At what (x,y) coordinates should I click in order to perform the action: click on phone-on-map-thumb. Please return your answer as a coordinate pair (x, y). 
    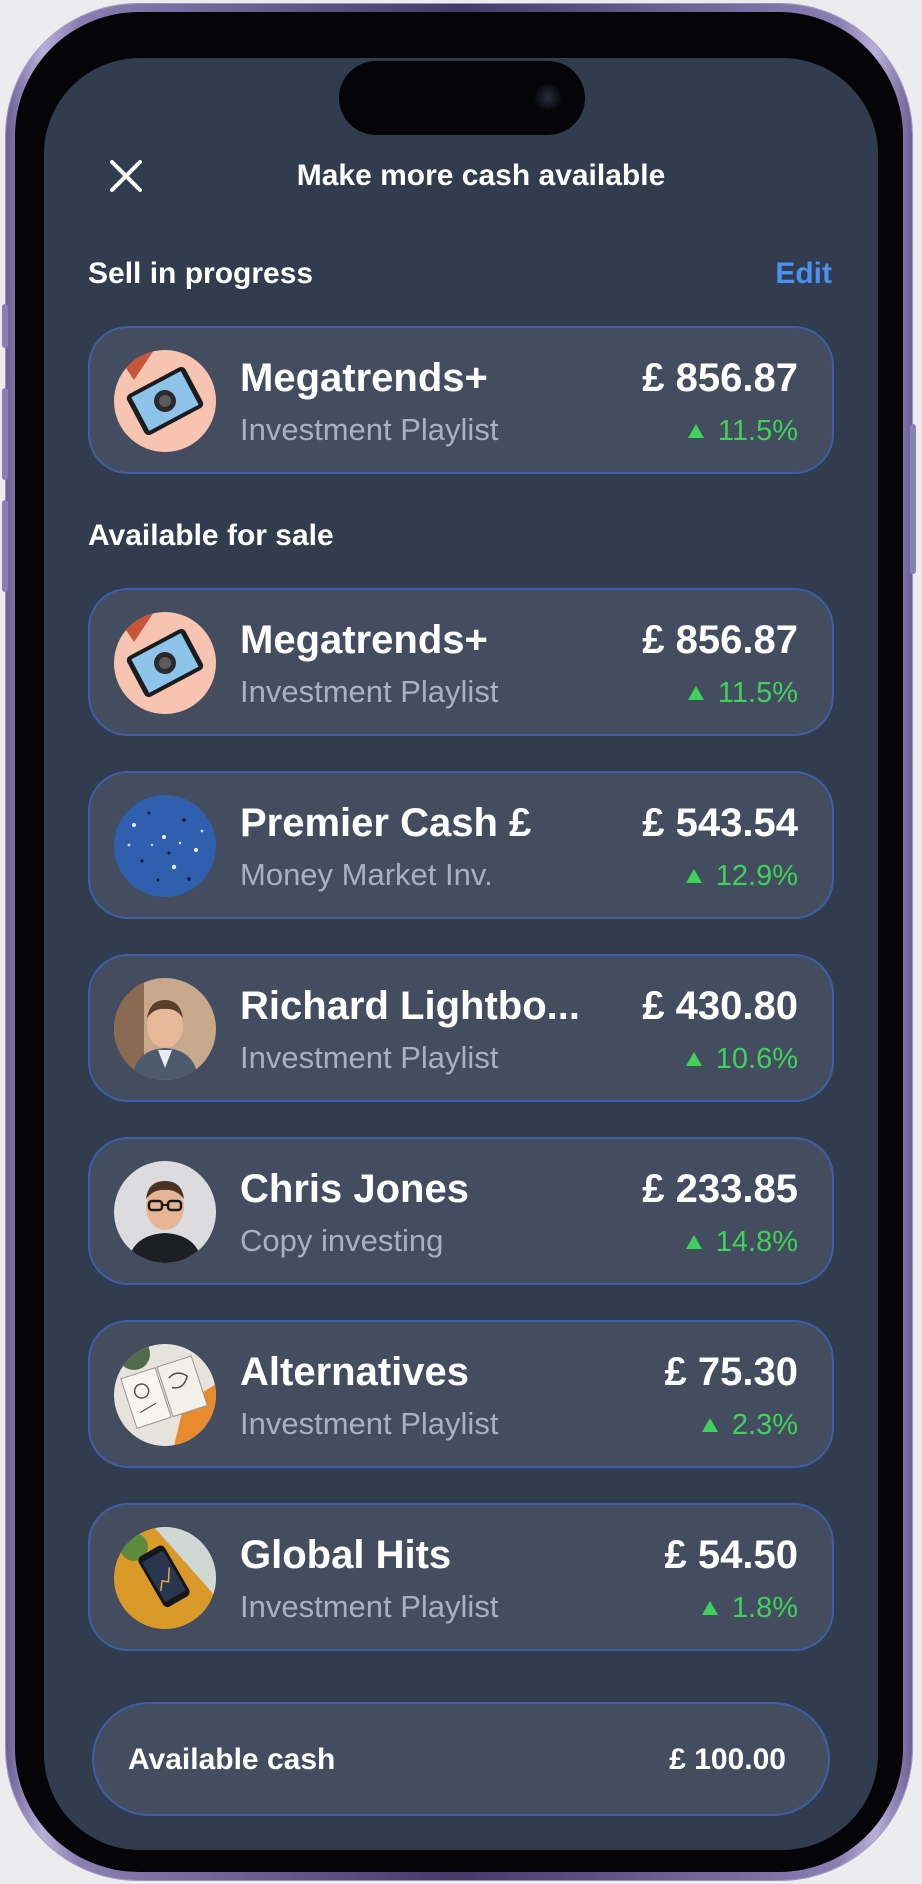
    Looking at the image, I should click on (165, 1578).